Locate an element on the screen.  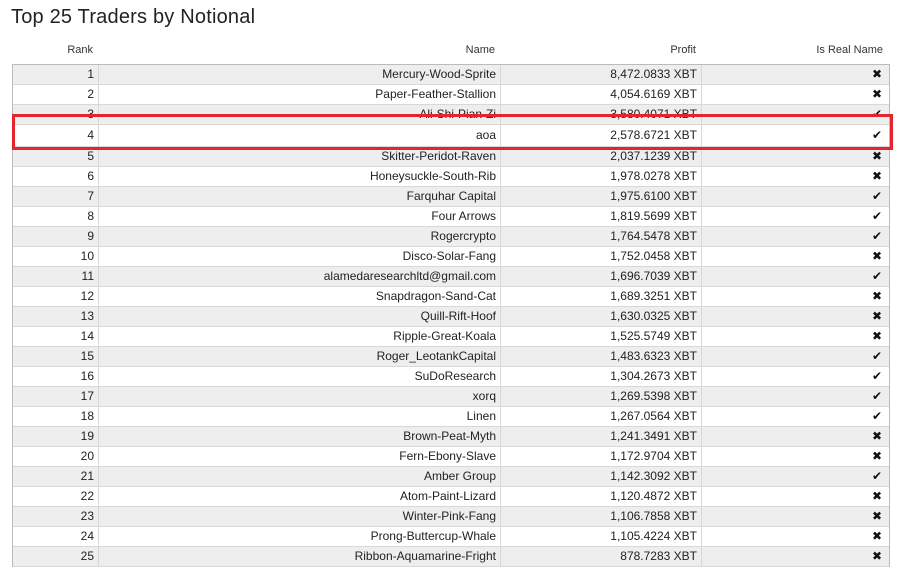
table-row: 7 Farquhar Capital 1,975.6100 XBT ✔ is located at coordinates (451, 197).